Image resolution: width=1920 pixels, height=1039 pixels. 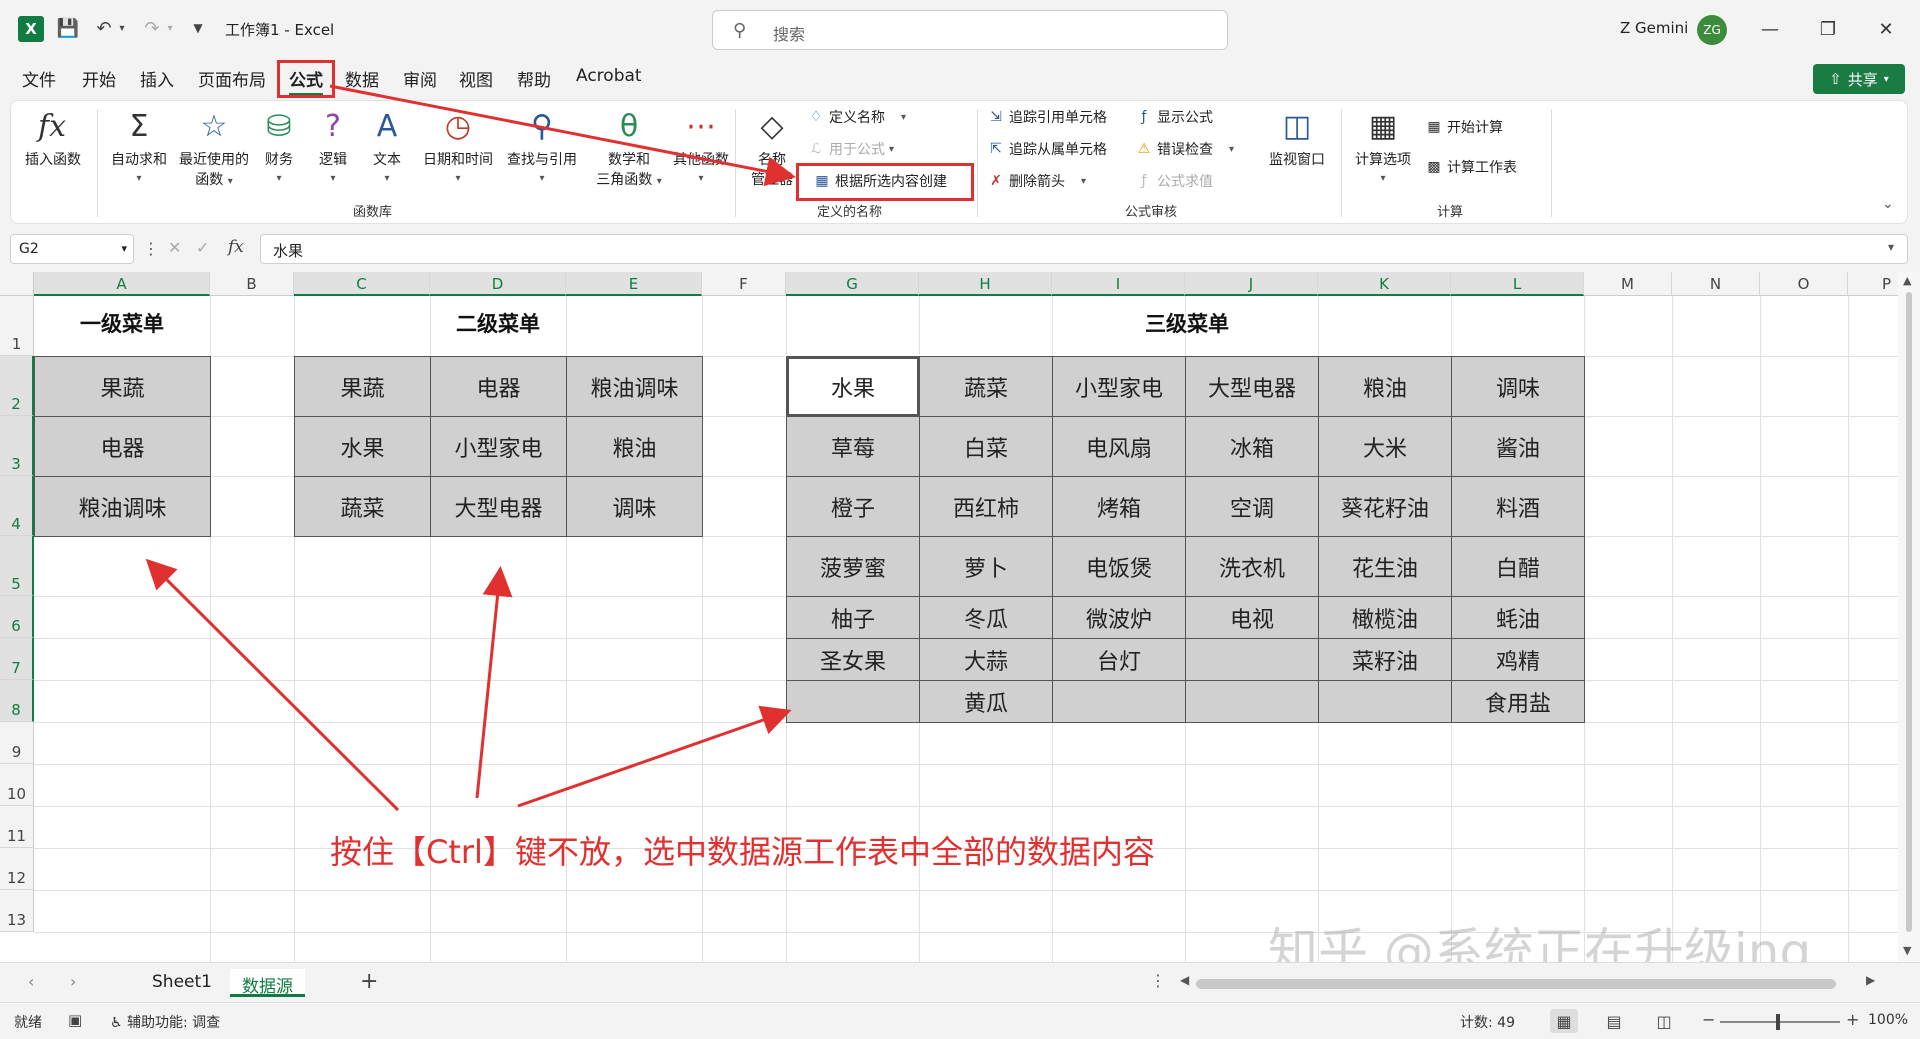 I want to click on check-icon: ✓, so click(x=202, y=247).